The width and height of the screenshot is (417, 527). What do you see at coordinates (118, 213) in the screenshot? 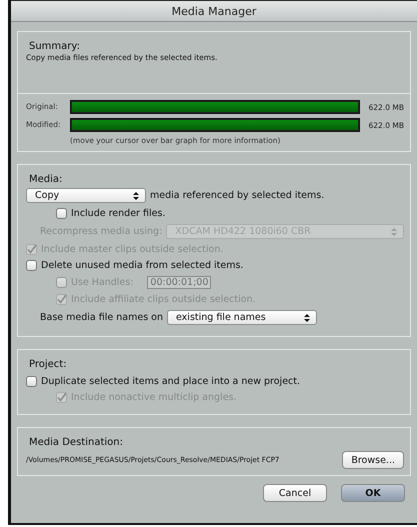
I see `checkbox-label: Include render files.` at bounding box center [118, 213].